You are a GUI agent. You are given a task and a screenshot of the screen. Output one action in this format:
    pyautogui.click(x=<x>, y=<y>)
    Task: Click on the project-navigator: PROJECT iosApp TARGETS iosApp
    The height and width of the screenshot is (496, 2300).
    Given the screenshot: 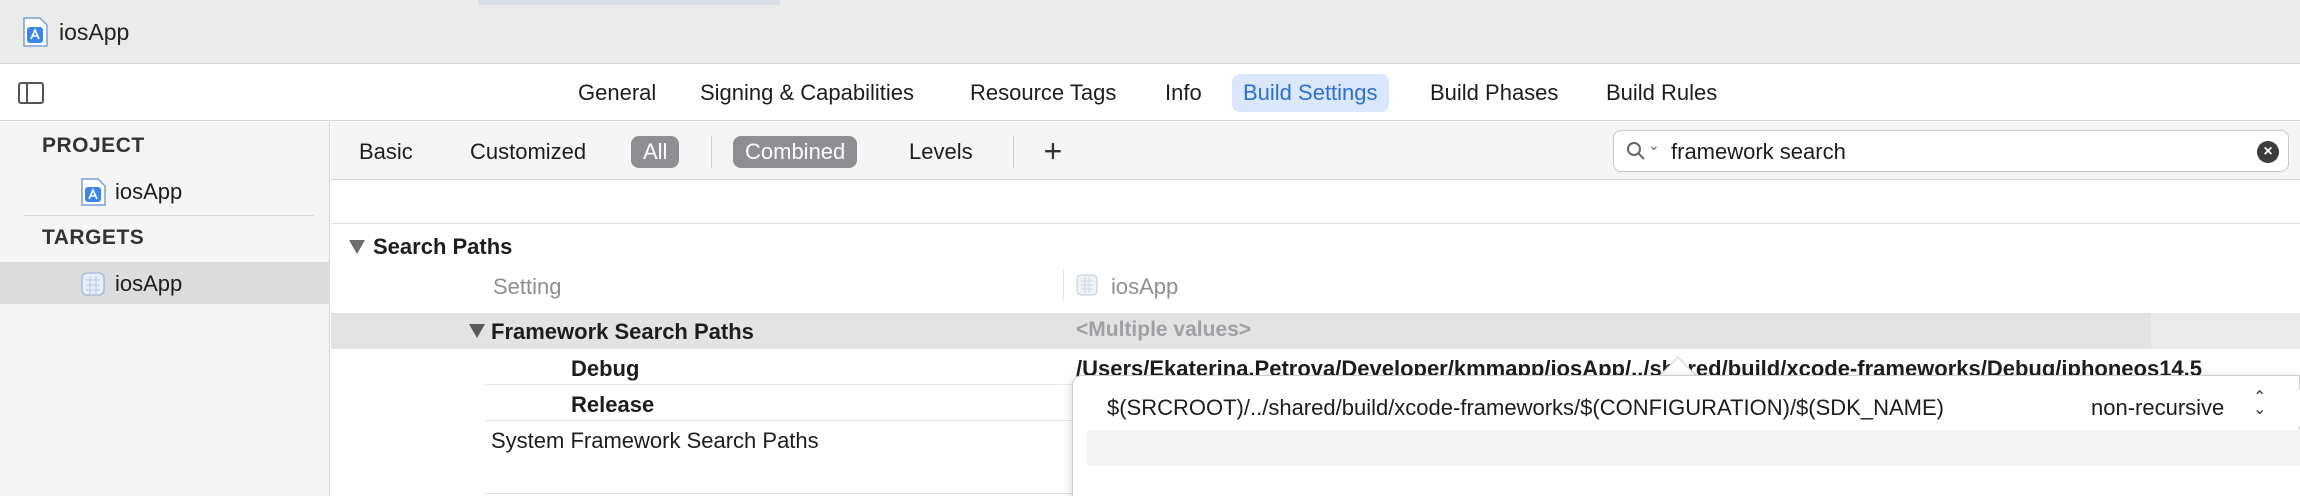 What is the action you would take?
    pyautogui.click(x=165, y=309)
    